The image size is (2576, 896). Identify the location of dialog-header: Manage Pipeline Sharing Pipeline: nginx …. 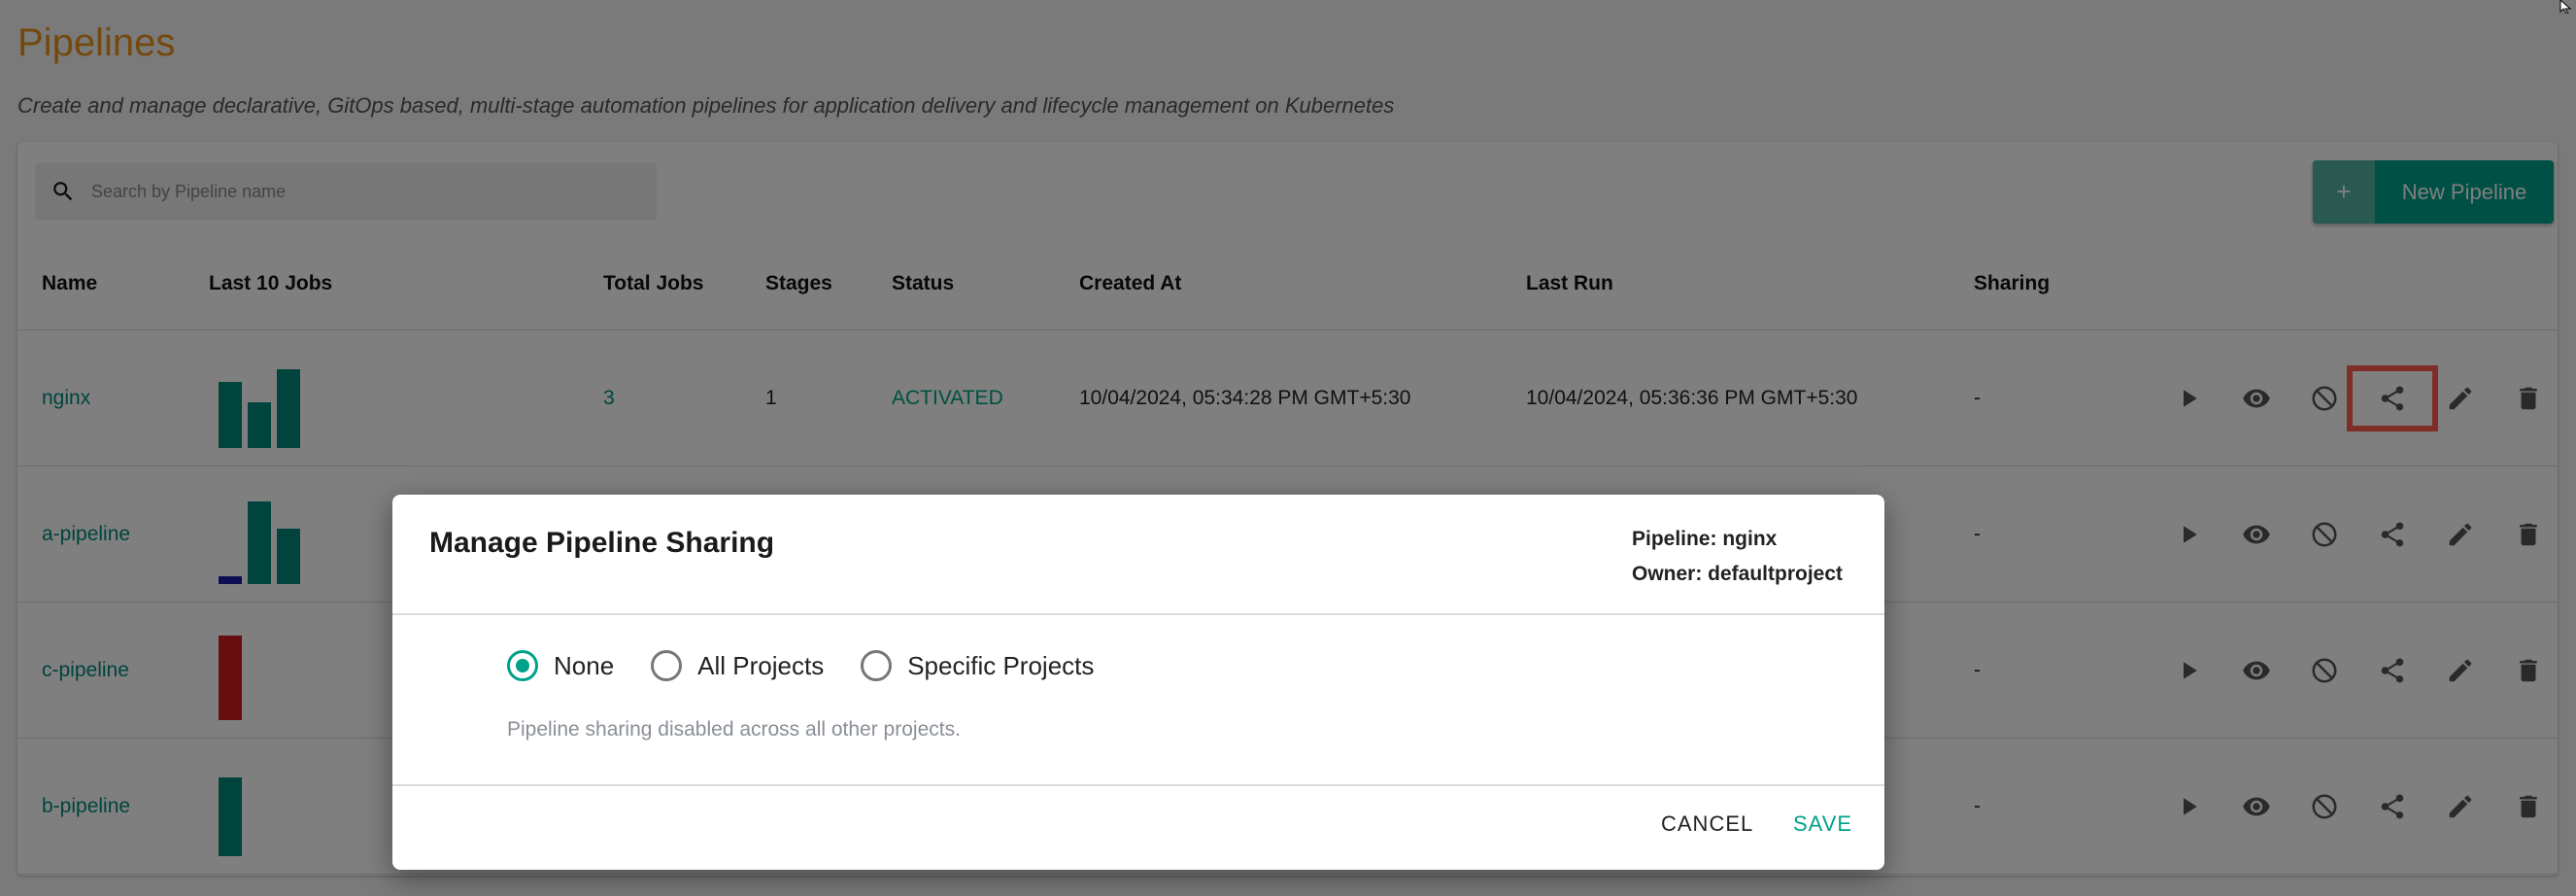
(1138, 555).